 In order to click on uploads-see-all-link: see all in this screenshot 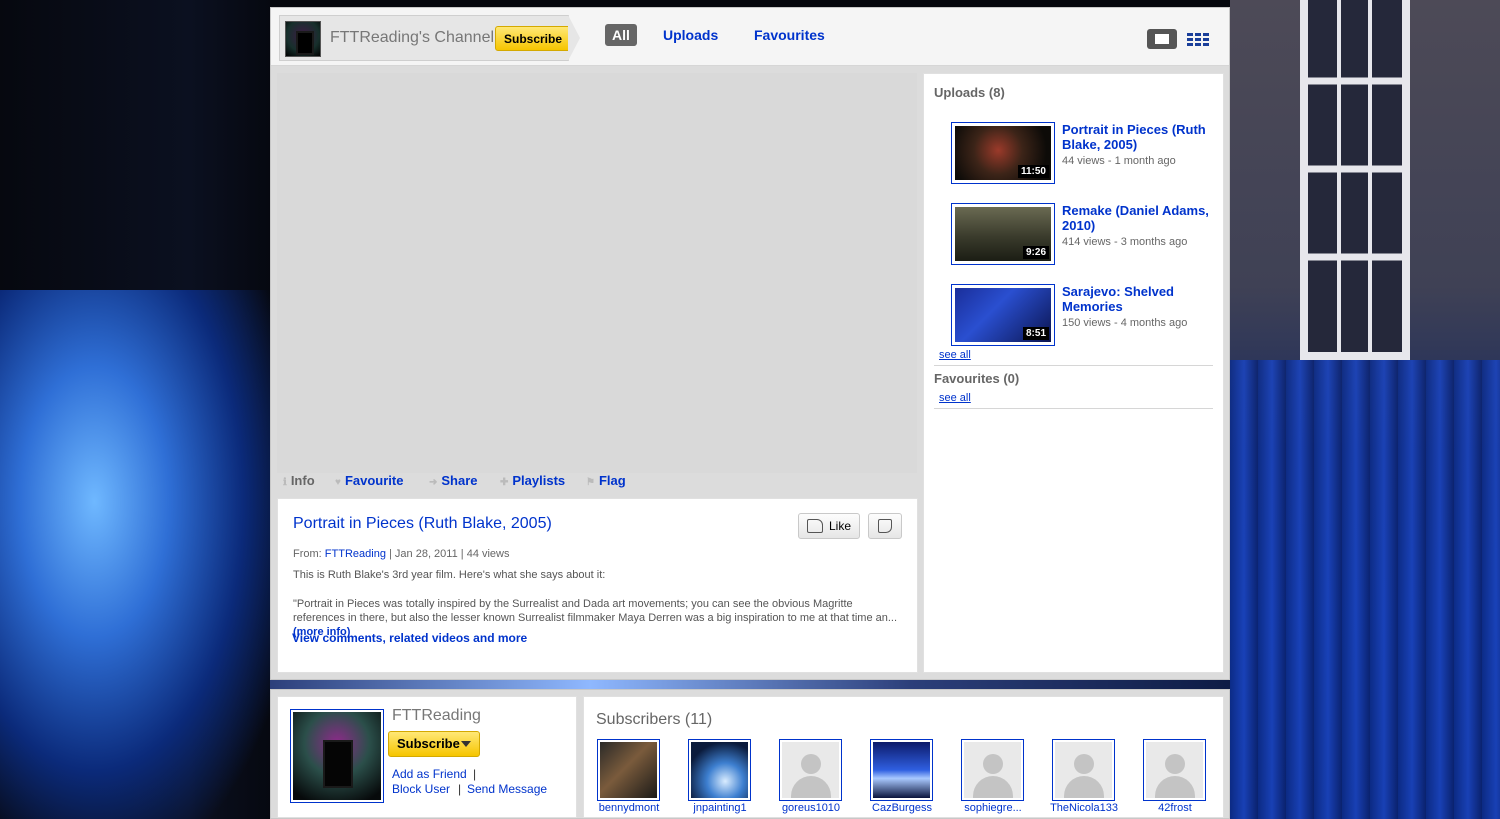, I will do `click(955, 355)`.